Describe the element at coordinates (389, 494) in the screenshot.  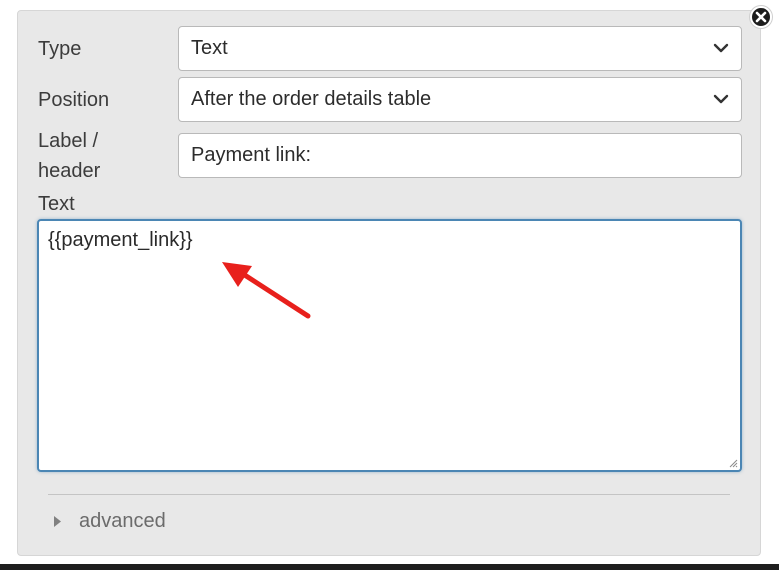
I see `divider` at that location.